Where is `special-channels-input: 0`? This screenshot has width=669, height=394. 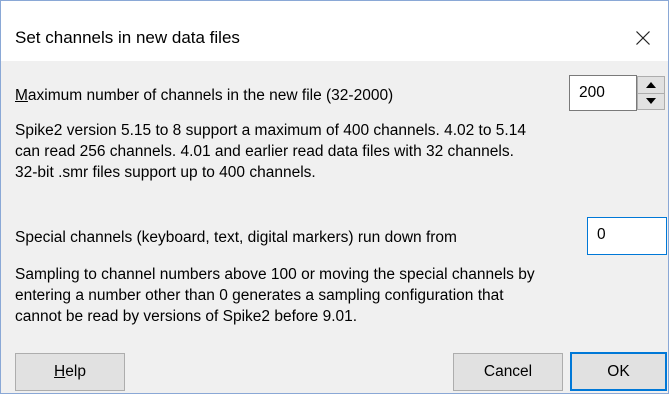 special-channels-input: 0 is located at coordinates (627, 236).